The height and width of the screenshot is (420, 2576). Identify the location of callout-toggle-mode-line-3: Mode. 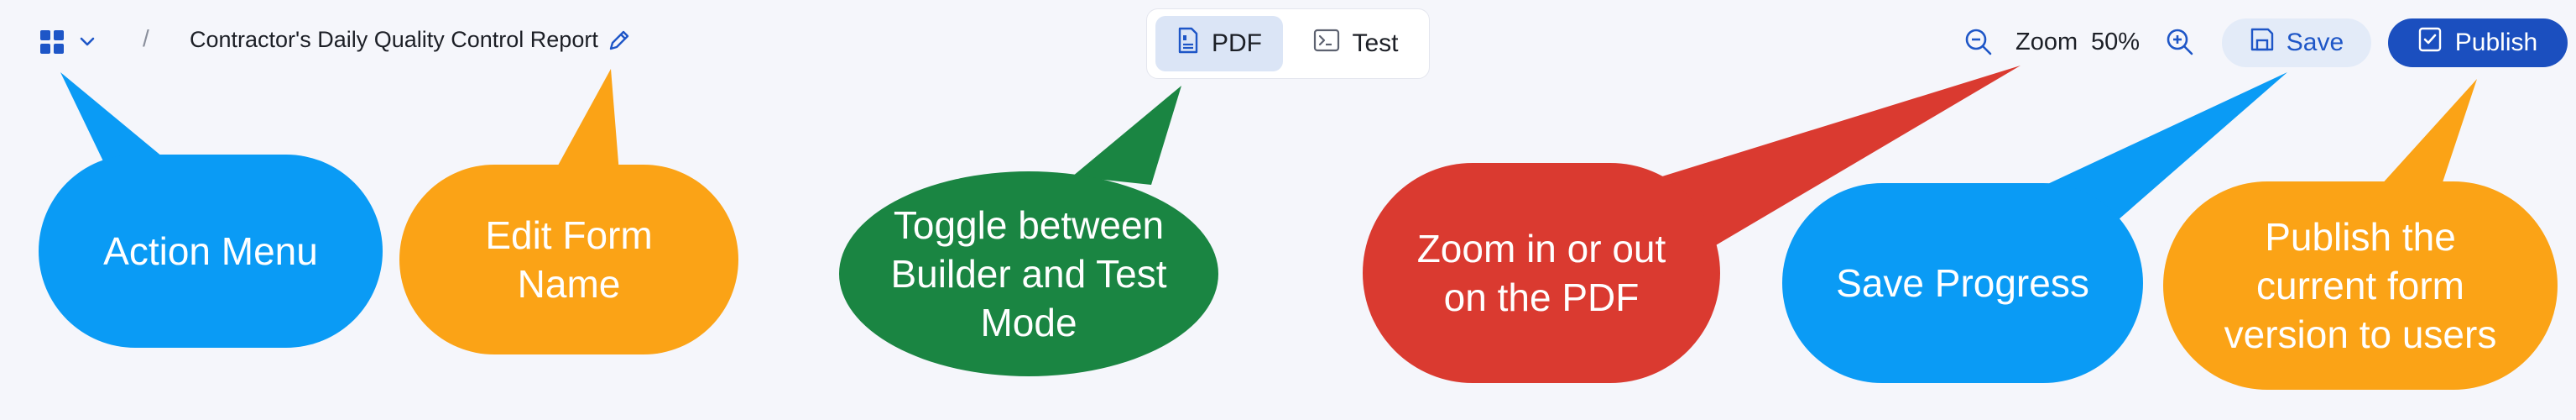
(1028, 322).